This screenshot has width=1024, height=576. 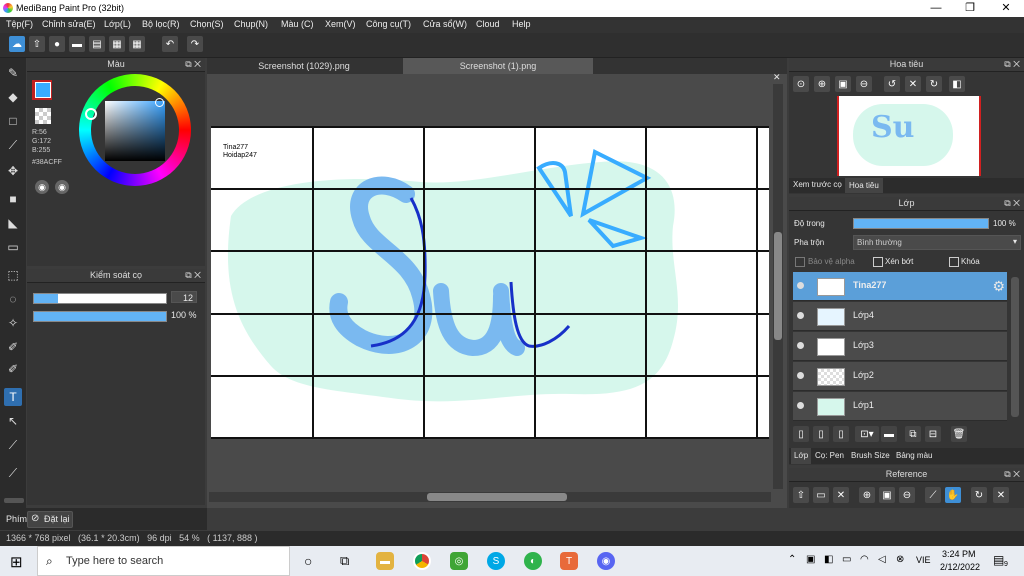 What do you see at coordinates (817, 184) in the screenshot?
I see `tab-brush-preview: Xem trước cọ` at bounding box center [817, 184].